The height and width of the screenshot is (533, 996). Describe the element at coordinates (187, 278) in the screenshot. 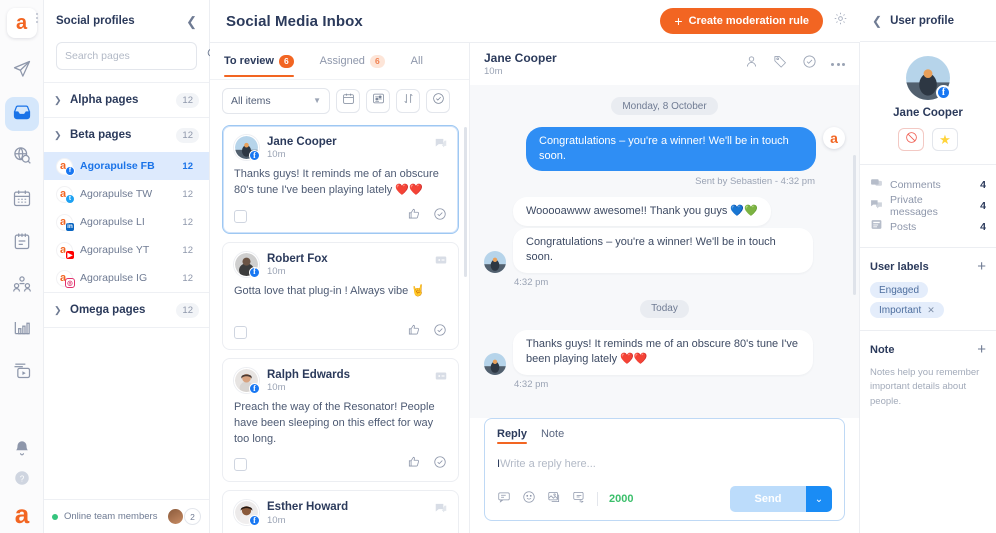

I see `profile-count: 12` at that location.